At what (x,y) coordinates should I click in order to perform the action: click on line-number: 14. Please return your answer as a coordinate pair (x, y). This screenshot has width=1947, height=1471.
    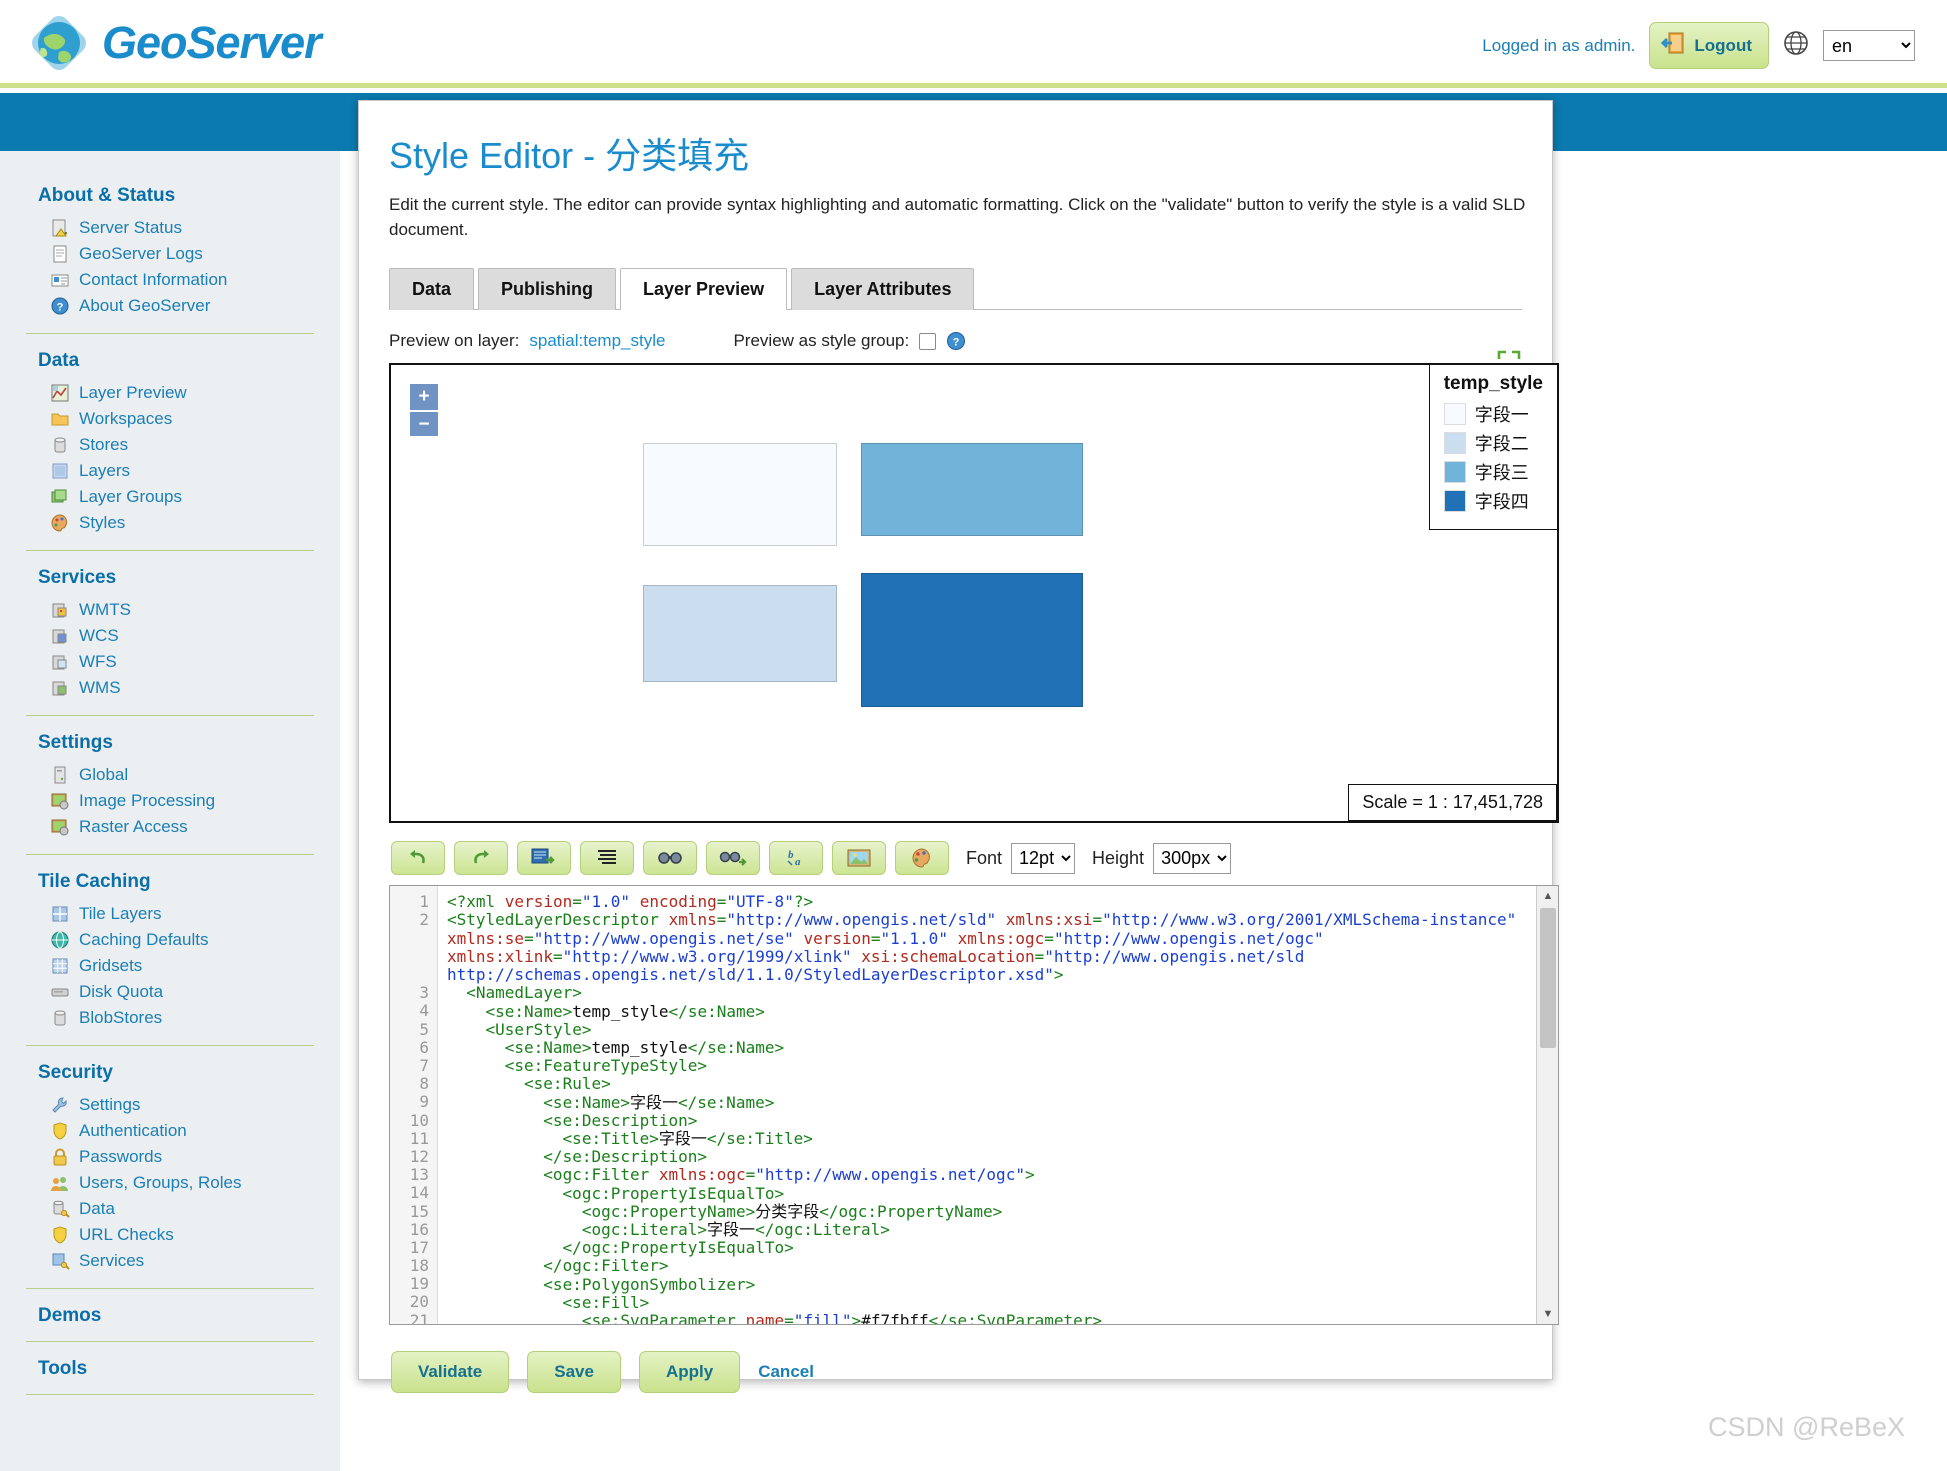
    Looking at the image, I should click on (419, 1193).